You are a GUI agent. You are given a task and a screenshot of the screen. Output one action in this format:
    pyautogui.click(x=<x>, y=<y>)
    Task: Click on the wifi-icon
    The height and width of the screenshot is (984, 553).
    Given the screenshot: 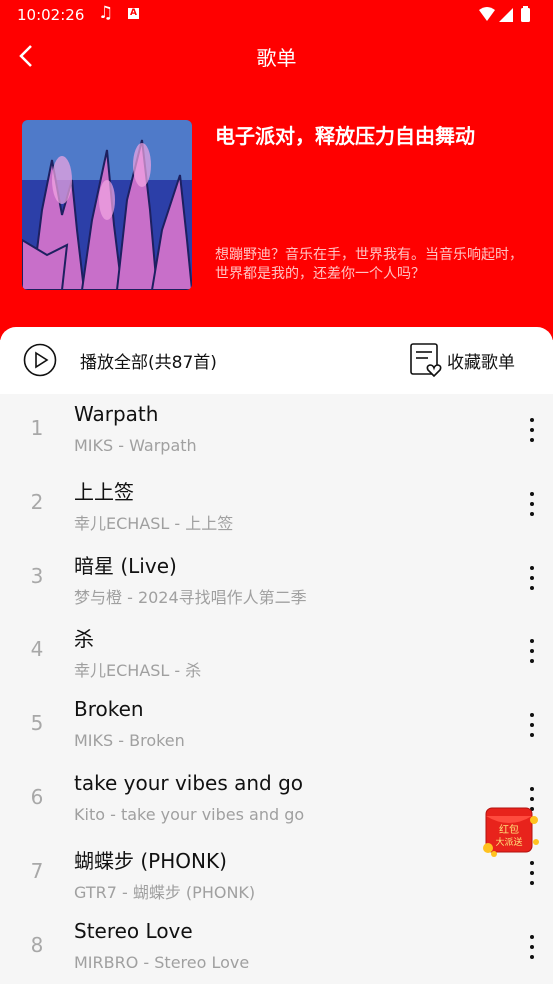 What is the action you would take?
    pyautogui.click(x=504, y=14)
    